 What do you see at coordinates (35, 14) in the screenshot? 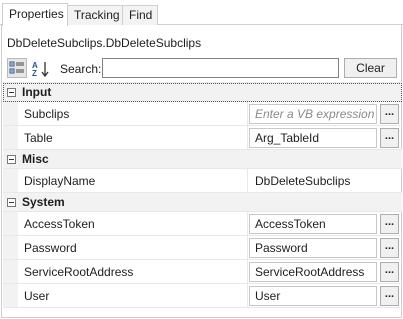
I see `tab-properties: Properties` at bounding box center [35, 14].